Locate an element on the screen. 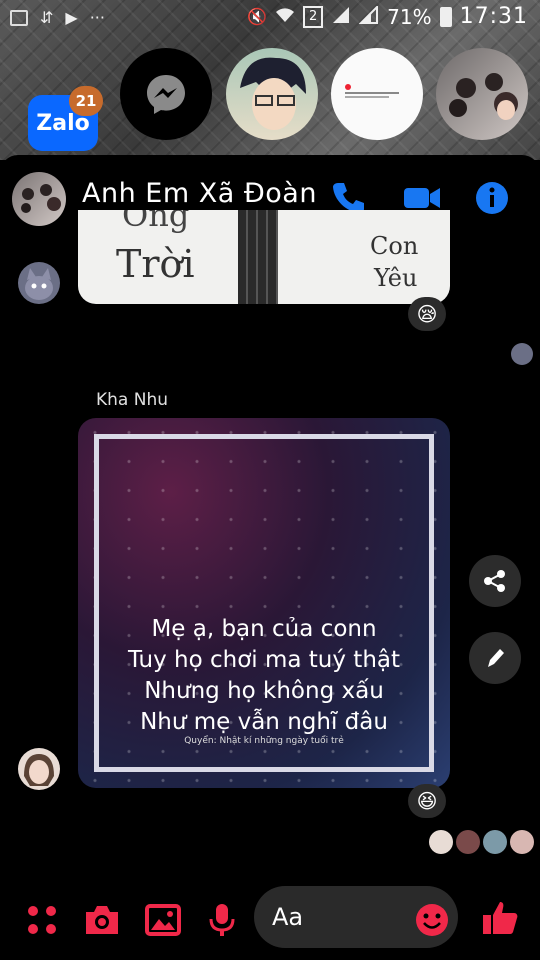 The image size is (540, 960). anime-avatar-icon is located at coordinates (273, 93).